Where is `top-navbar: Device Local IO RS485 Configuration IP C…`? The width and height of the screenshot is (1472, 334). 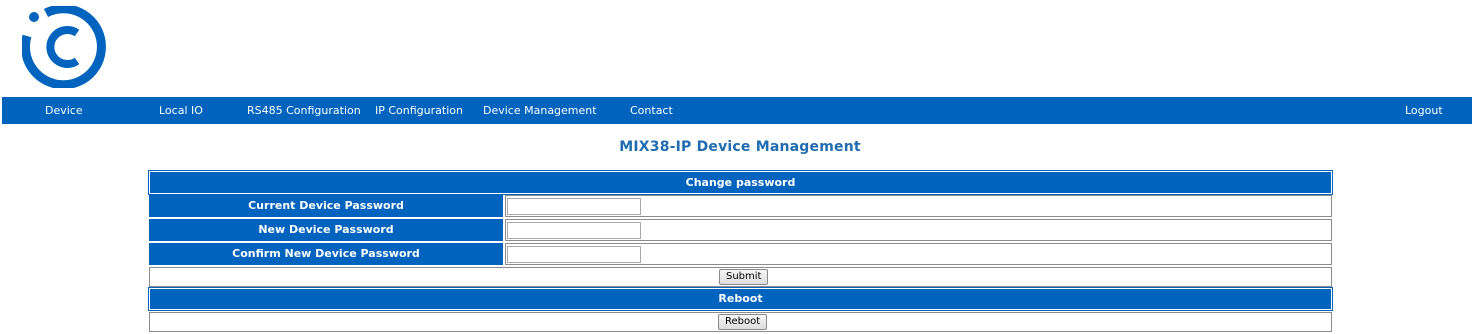
top-navbar: Device Local IO RS485 Configuration IP C… is located at coordinates (737, 110).